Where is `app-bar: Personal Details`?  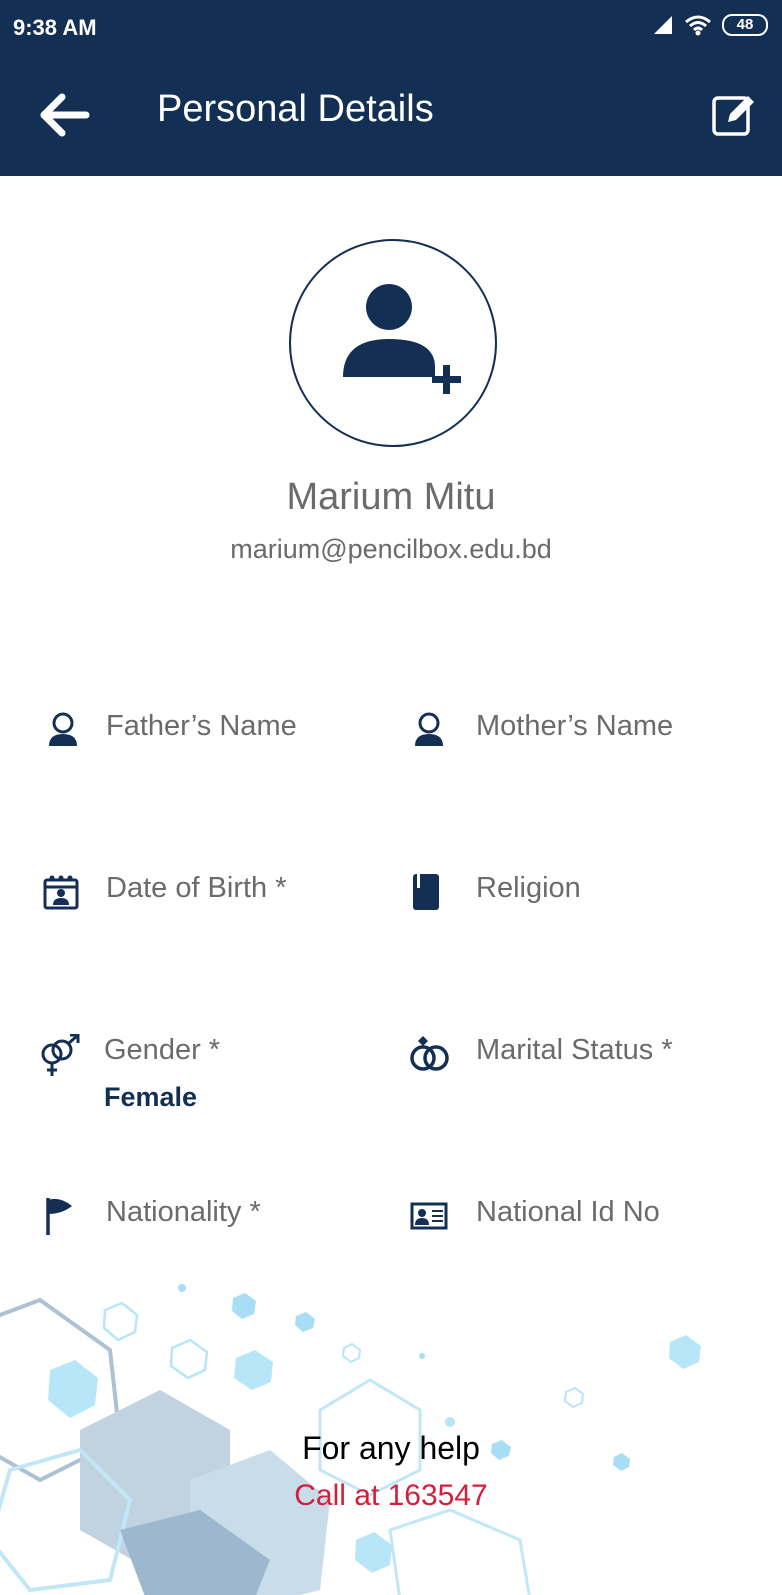
app-bar: Personal Details is located at coordinates (391, 116).